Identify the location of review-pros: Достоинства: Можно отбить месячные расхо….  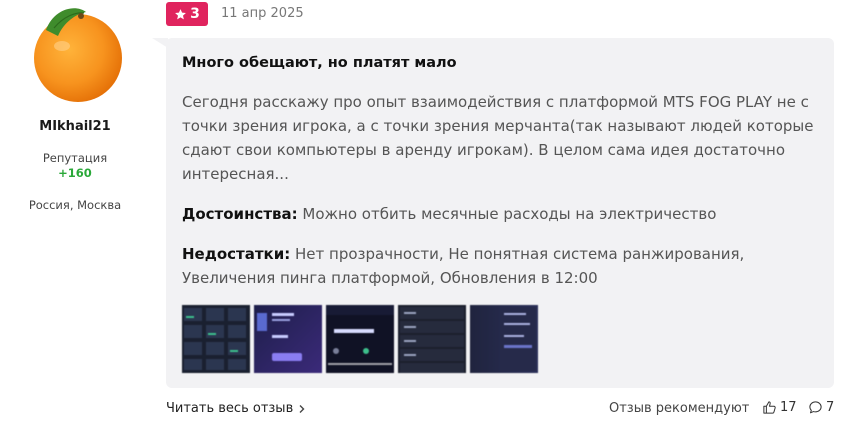
(502, 214).